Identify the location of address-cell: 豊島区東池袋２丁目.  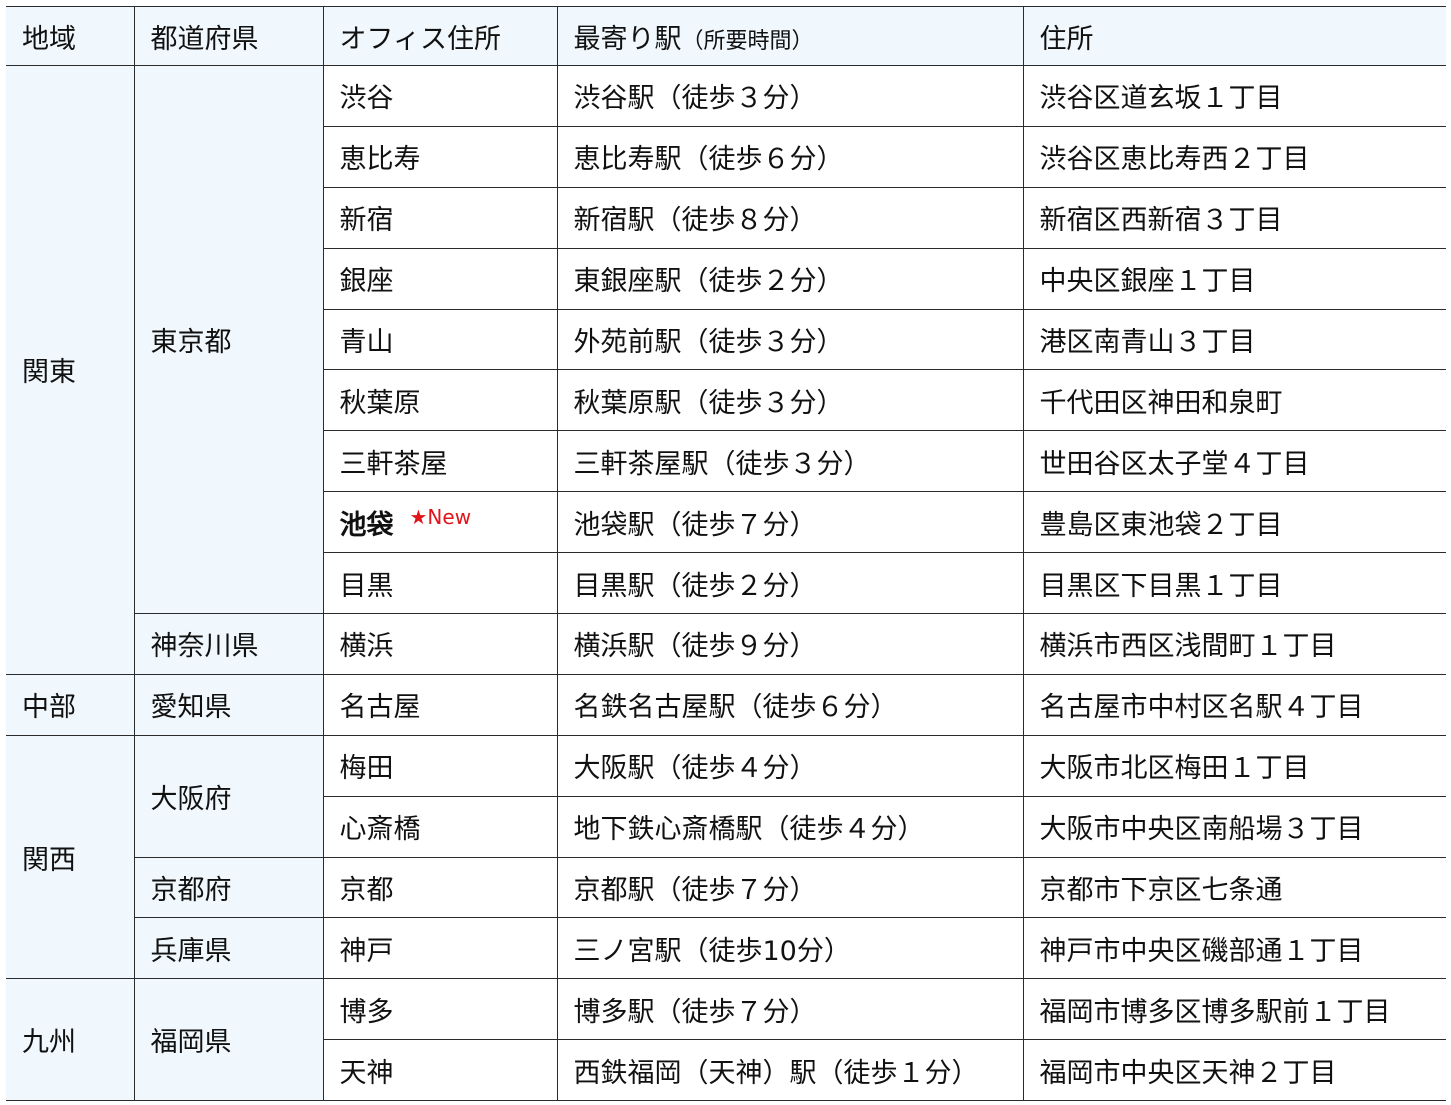
(1234, 522).